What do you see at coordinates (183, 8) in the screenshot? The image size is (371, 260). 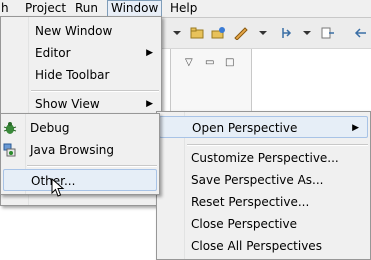 I see `menu-help: Help` at bounding box center [183, 8].